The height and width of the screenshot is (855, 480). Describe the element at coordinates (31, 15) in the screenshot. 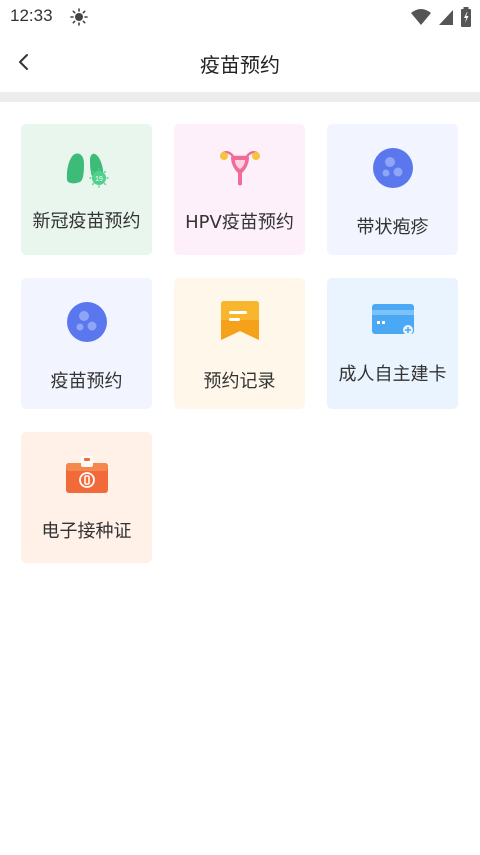

I see `status-time: 12:33` at that location.